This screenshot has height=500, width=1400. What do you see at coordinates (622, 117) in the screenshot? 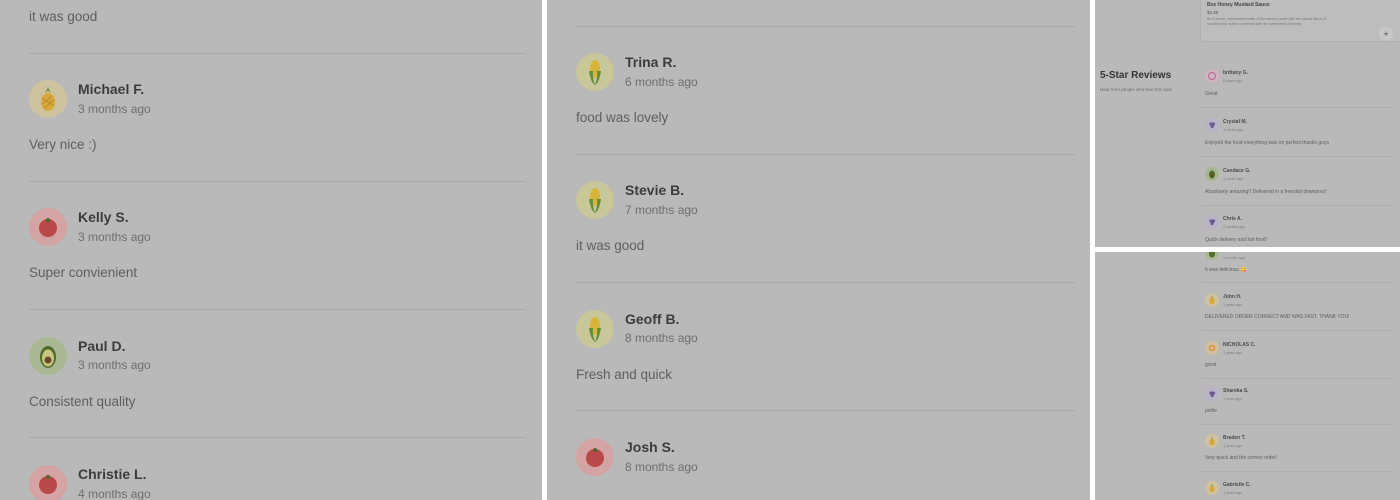
I see `review-text: food was lovely` at bounding box center [622, 117].